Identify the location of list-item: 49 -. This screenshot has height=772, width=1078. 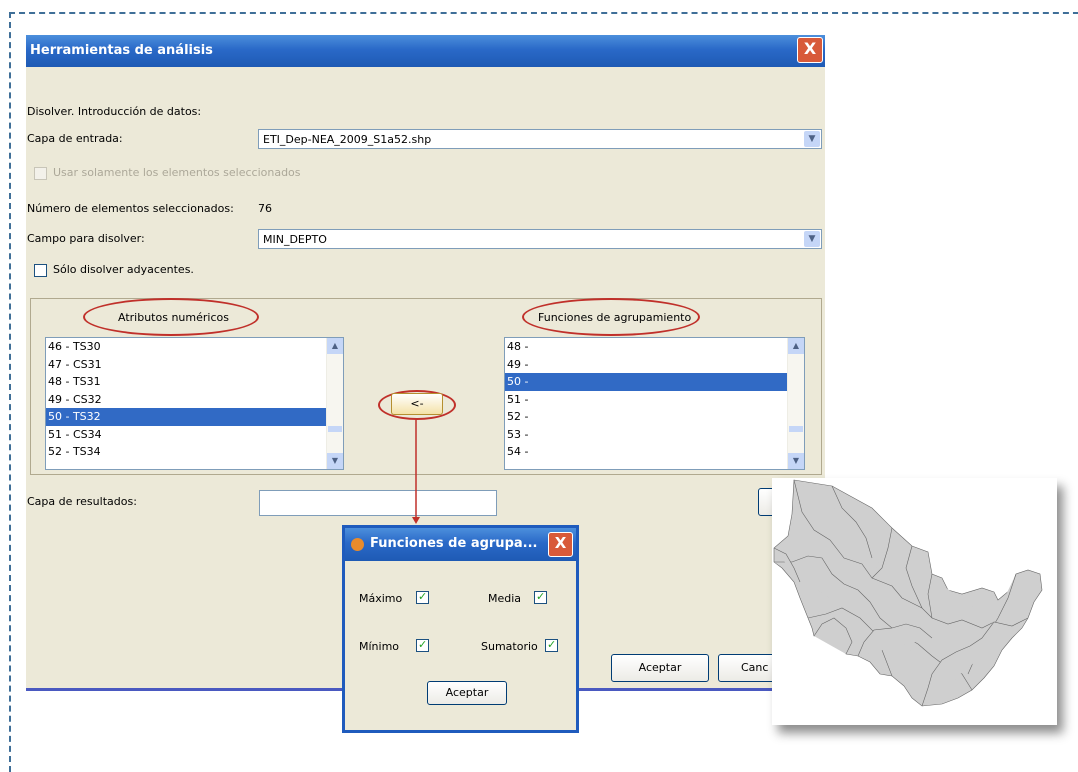
(654, 365).